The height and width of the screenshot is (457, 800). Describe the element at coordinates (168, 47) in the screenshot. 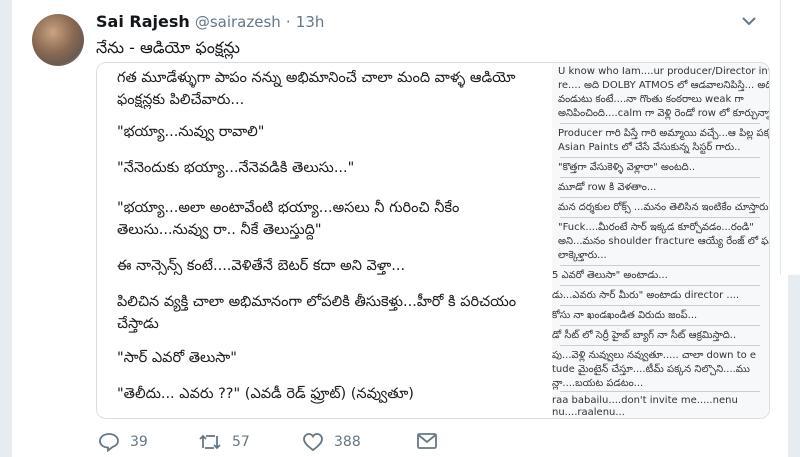

I see `tweet-text: నేను - ఆడియో ఫంక్షన్లు` at that location.